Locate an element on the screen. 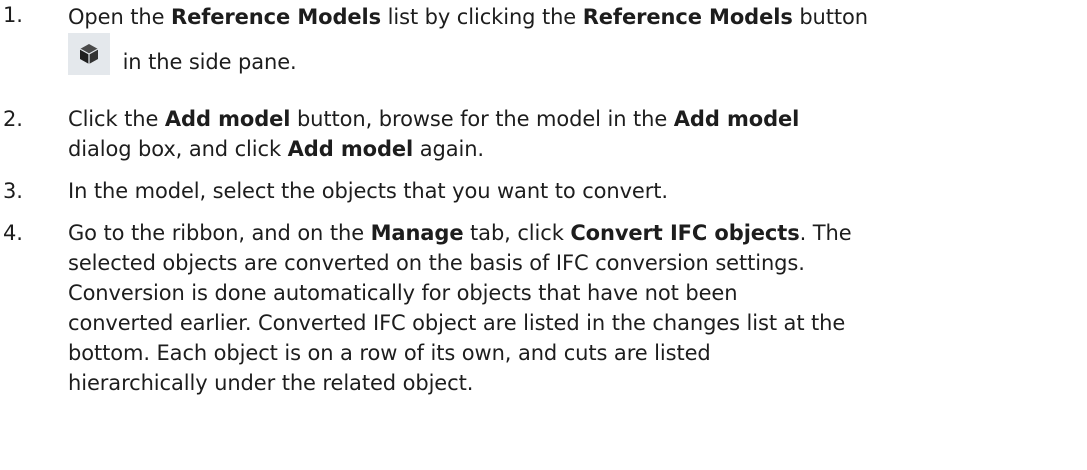 The width and height of the screenshot is (1087, 470). ui-term-convert-ifc-objects: Convert IFC objects is located at coordinates (685, 233).